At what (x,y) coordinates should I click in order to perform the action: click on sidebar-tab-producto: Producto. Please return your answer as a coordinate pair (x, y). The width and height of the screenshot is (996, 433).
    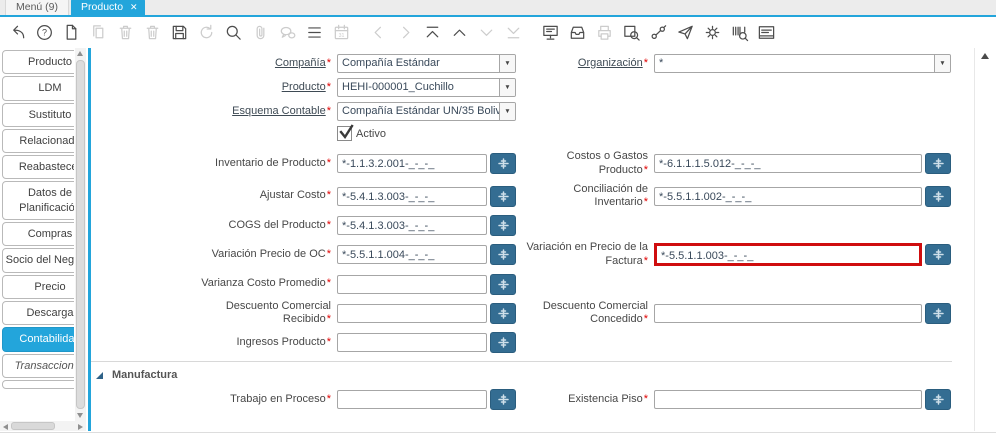
    Looking at the image, I should click on (38, 62).